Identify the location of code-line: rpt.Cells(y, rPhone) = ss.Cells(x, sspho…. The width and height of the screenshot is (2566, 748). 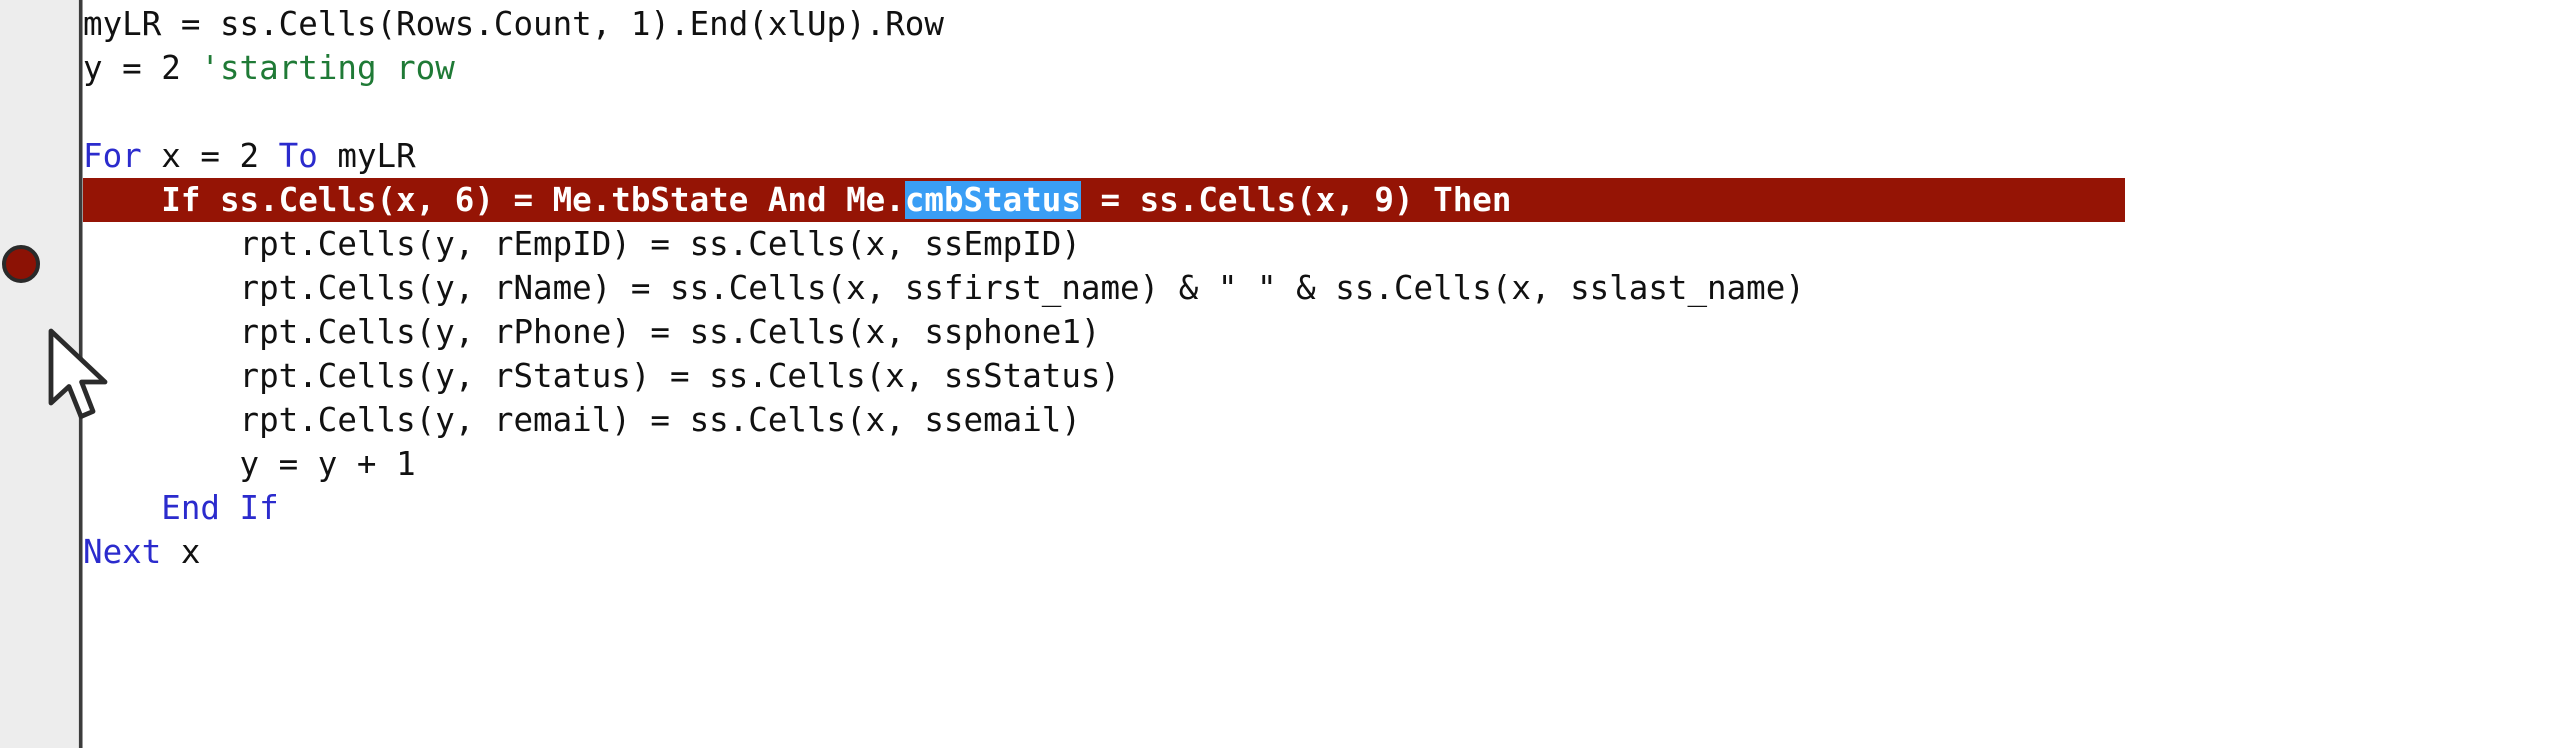
(592, 332).